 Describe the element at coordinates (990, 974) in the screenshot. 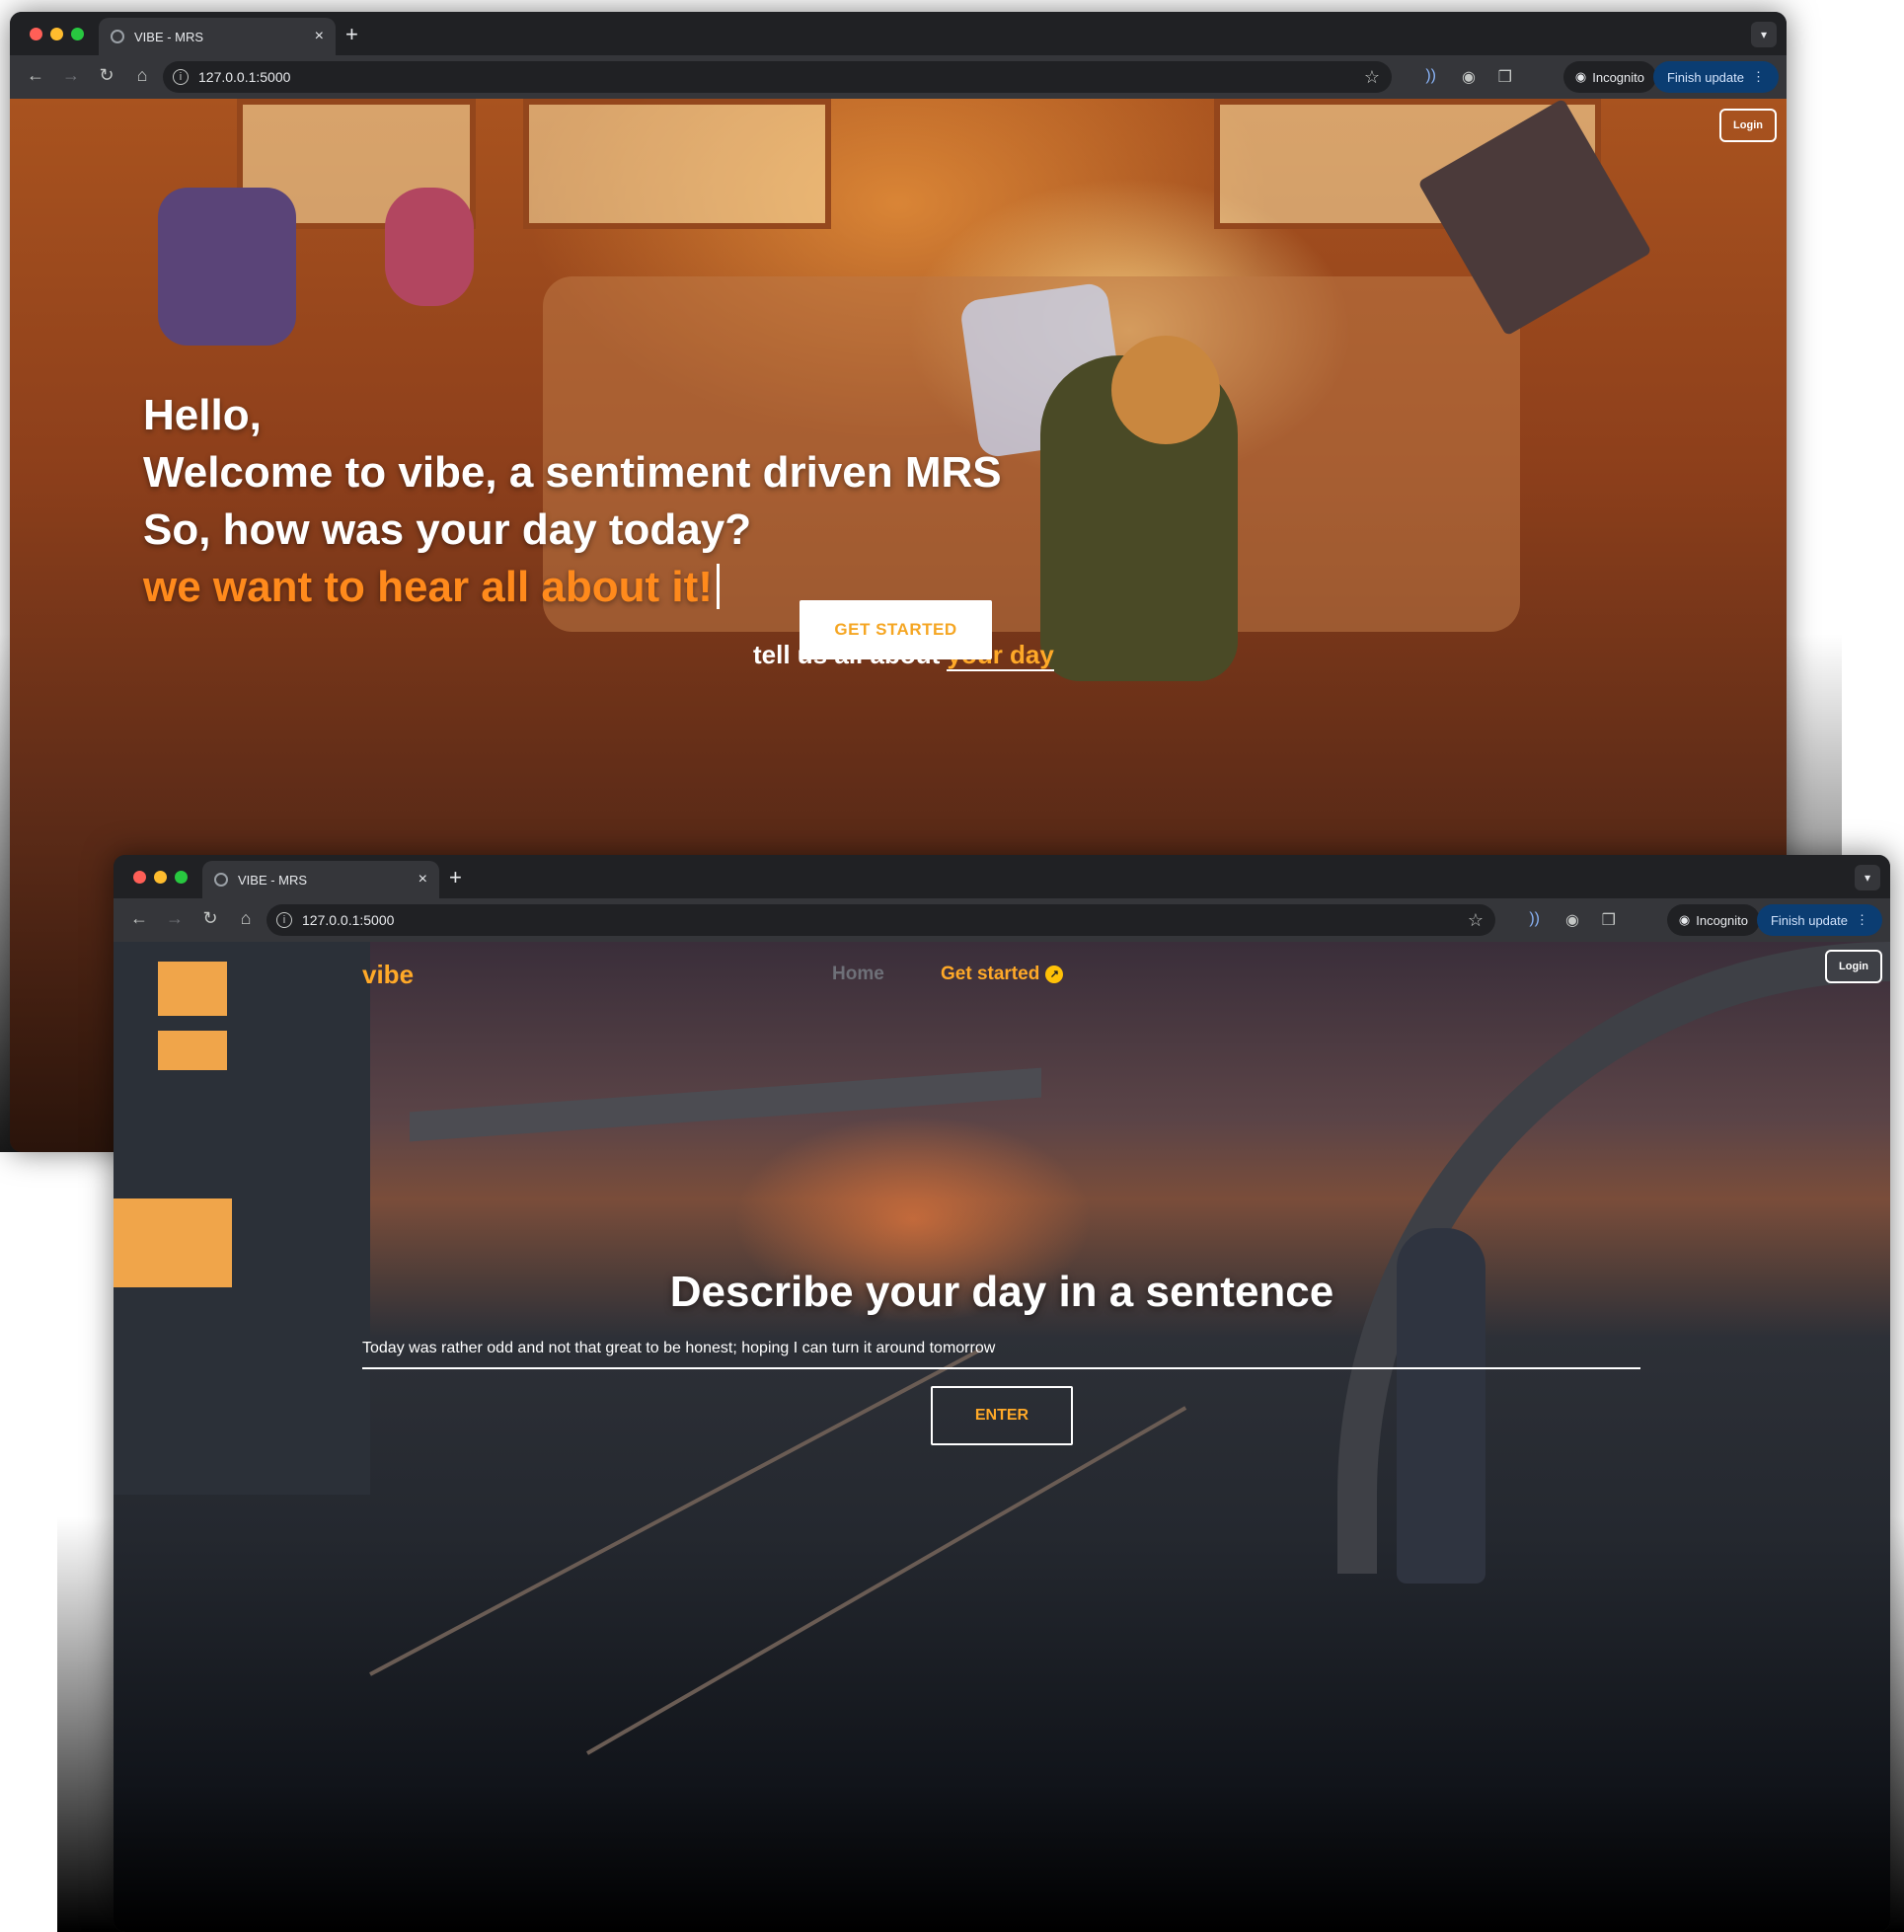

I see `nav-get-started-label: Get started` at that location.